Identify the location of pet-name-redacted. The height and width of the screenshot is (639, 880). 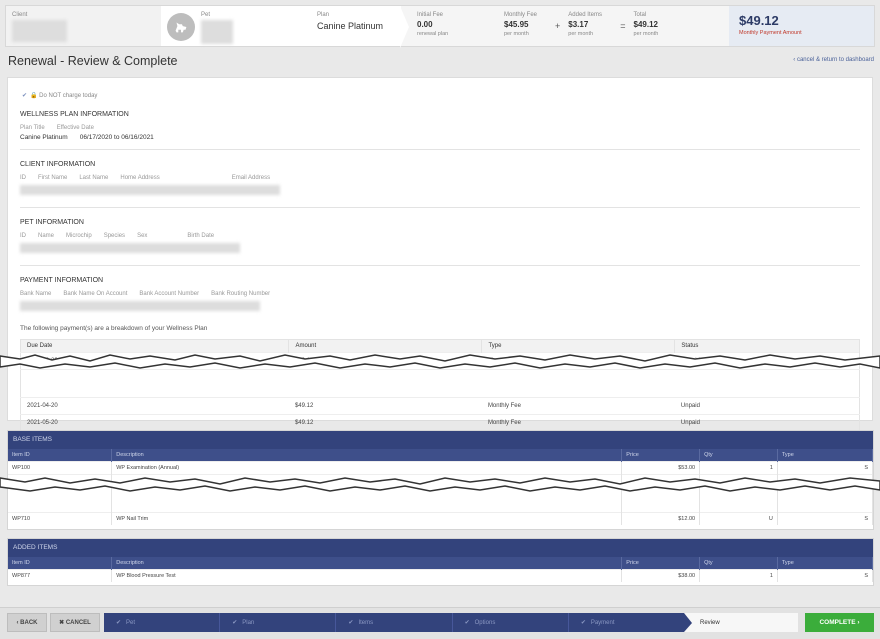
(217, 32).